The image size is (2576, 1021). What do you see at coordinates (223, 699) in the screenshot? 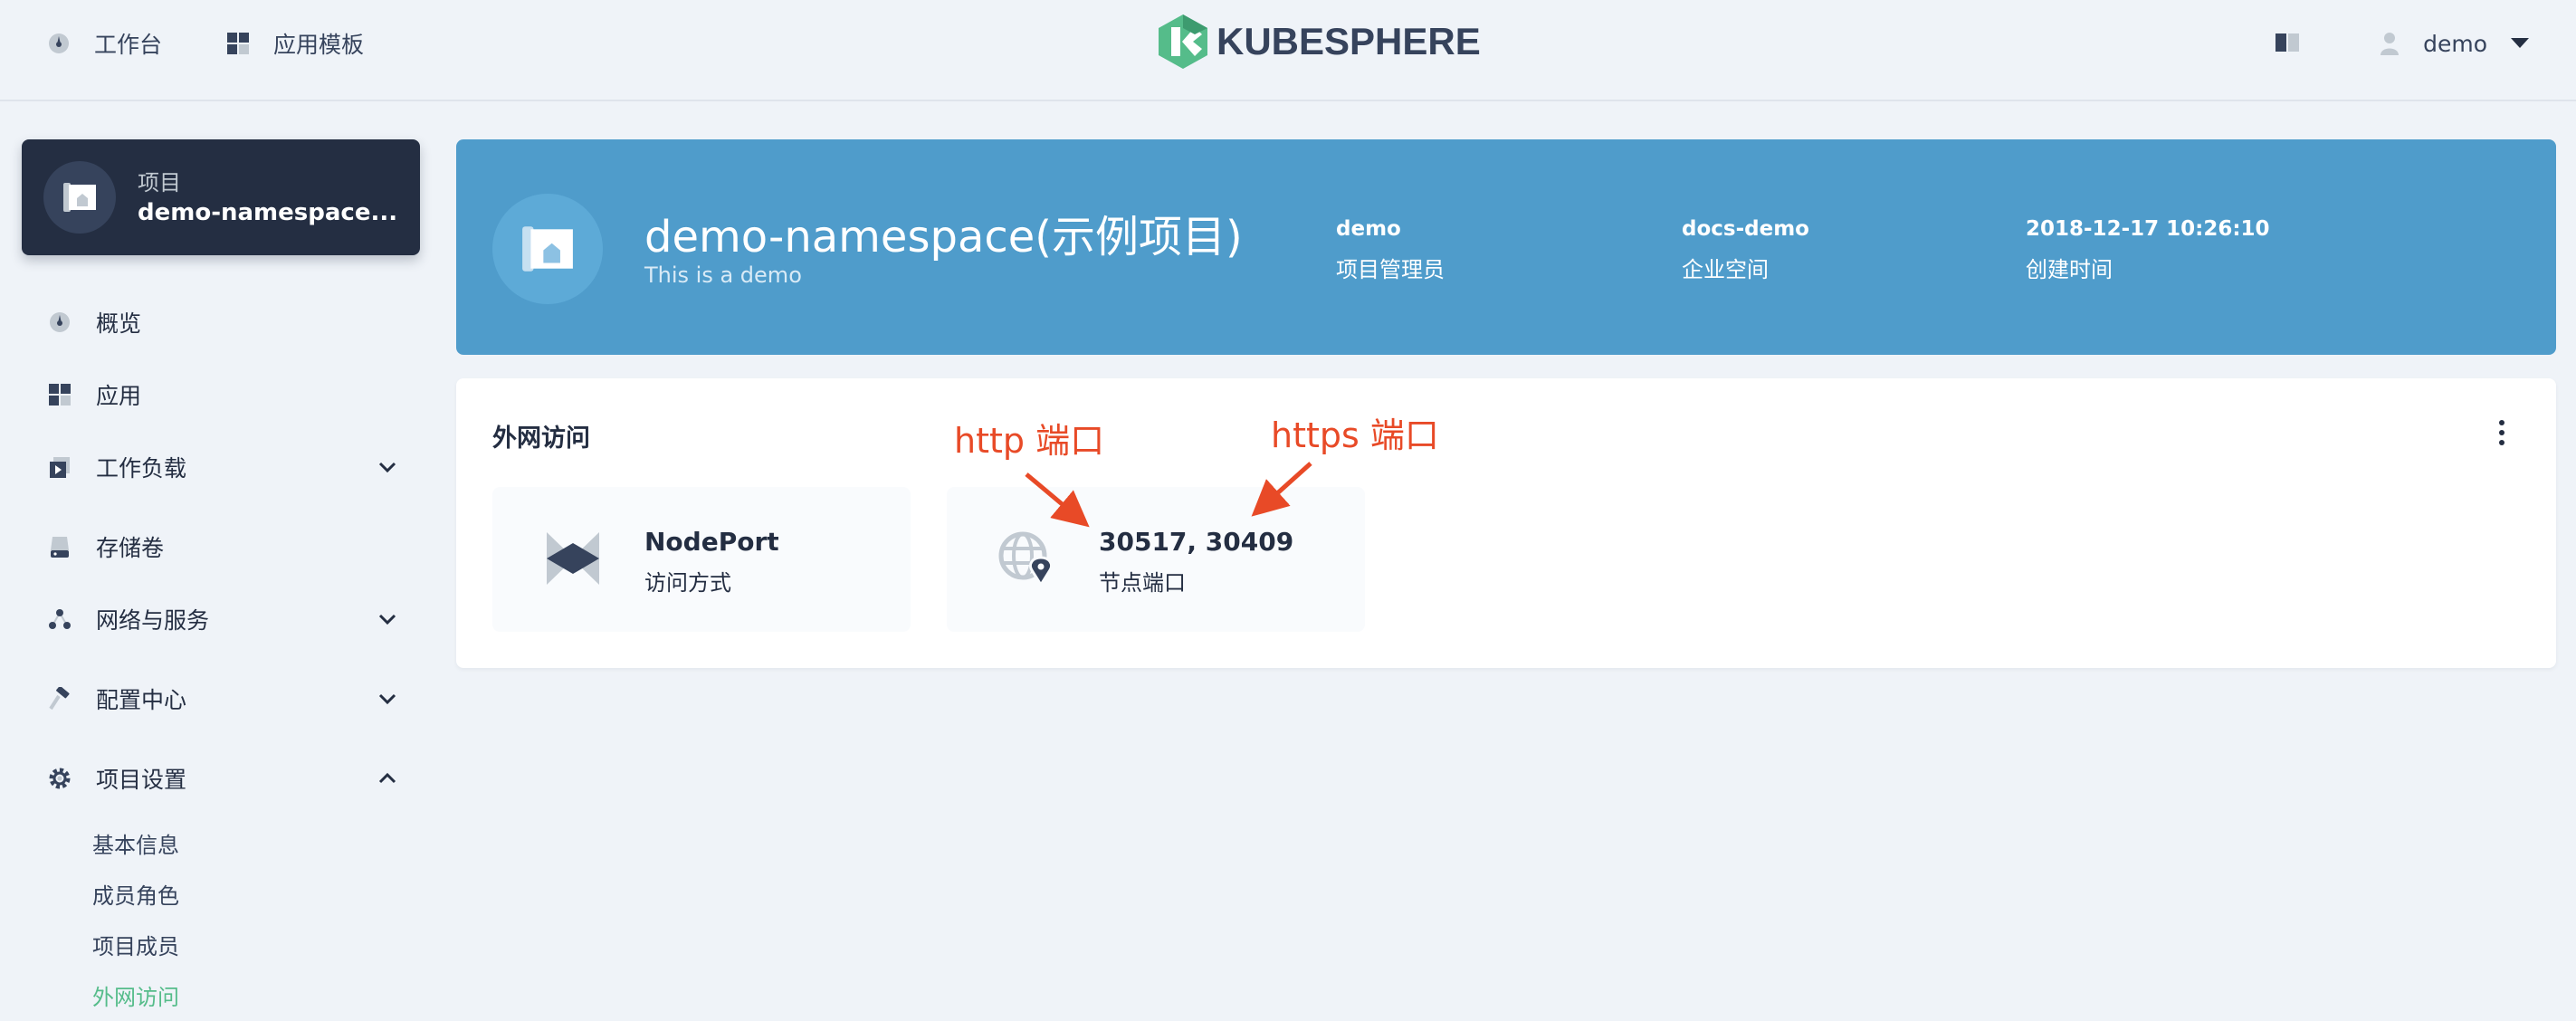
I see `sidebar-item-config: 配置中心` at bounding box center [223, 699].